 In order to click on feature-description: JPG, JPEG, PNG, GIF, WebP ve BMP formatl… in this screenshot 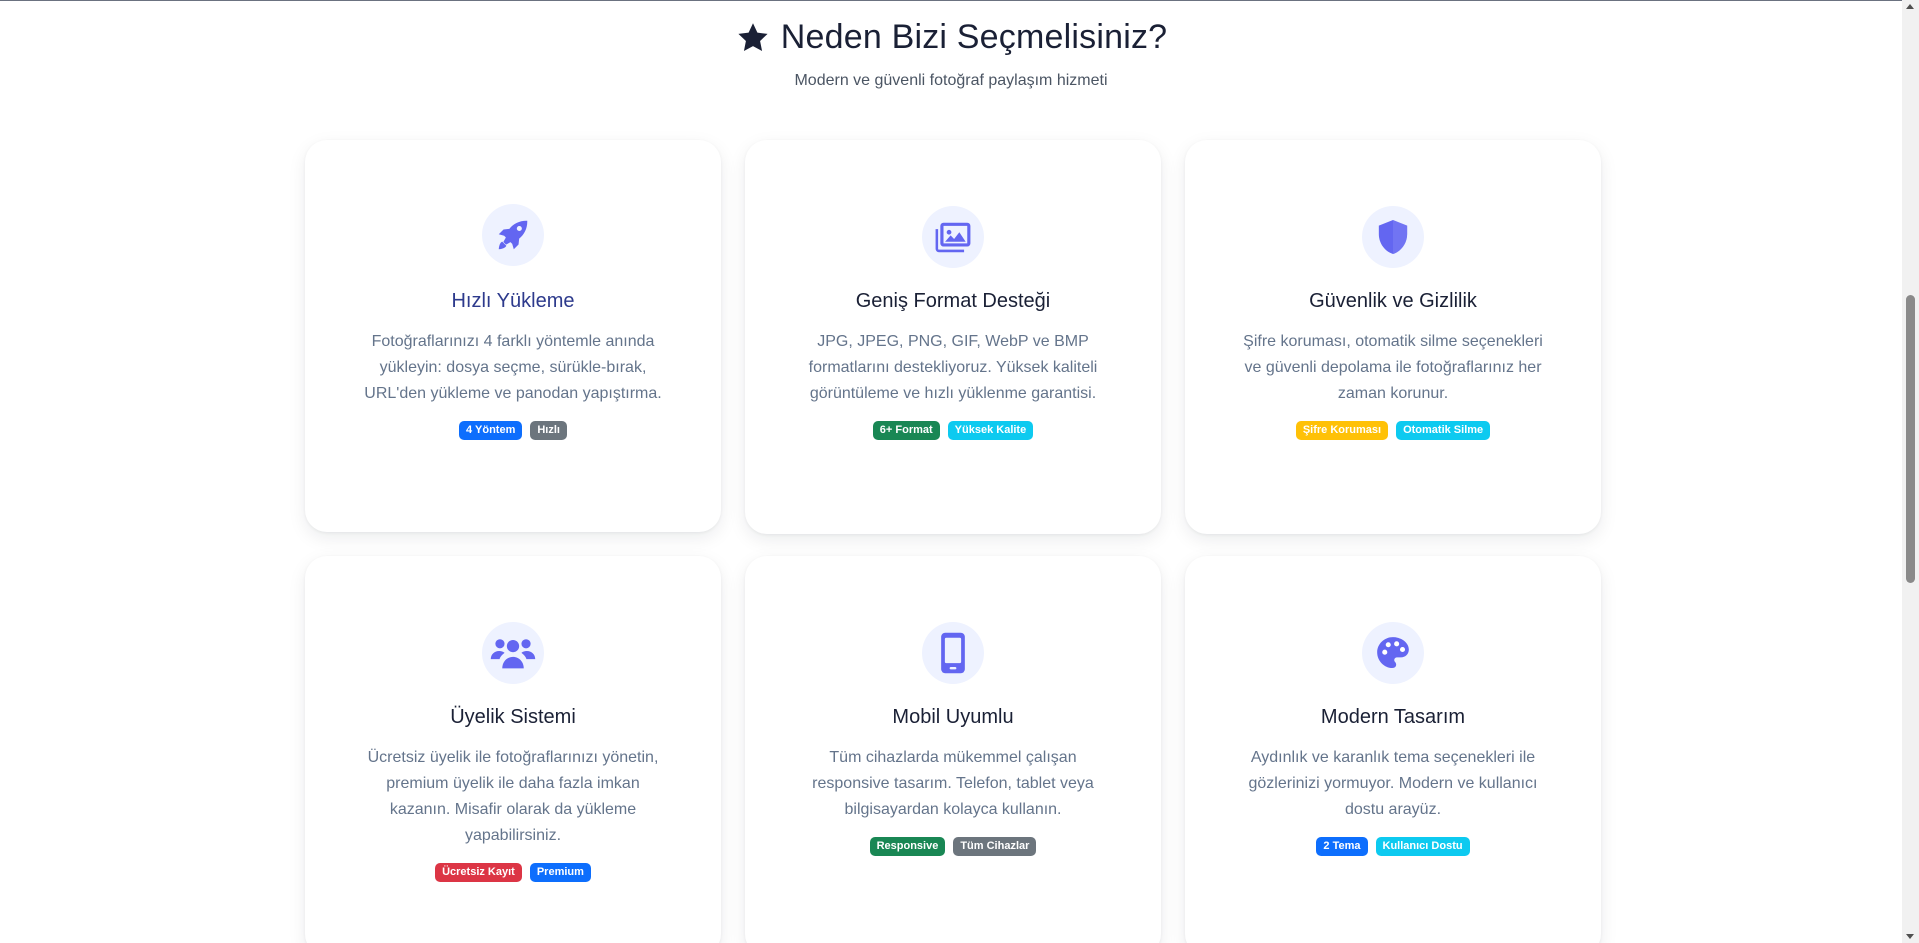, I will do `click(953, 367)`.